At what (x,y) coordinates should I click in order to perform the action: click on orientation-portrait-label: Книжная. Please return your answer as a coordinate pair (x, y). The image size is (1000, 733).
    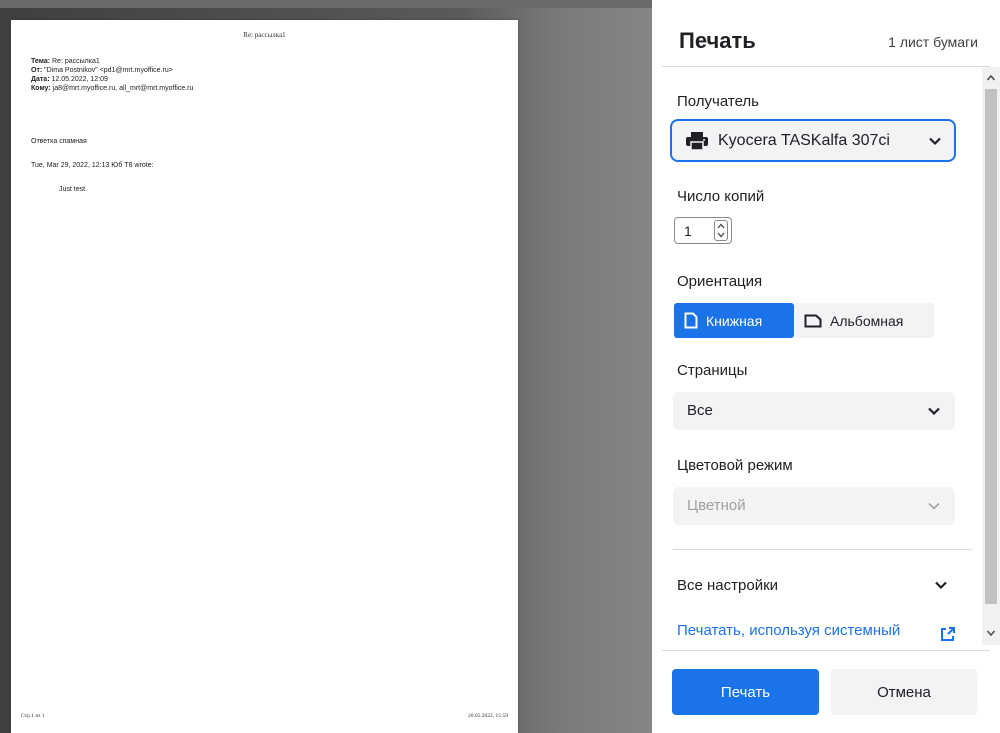
    Looking at the image, I should click on (734, 320).